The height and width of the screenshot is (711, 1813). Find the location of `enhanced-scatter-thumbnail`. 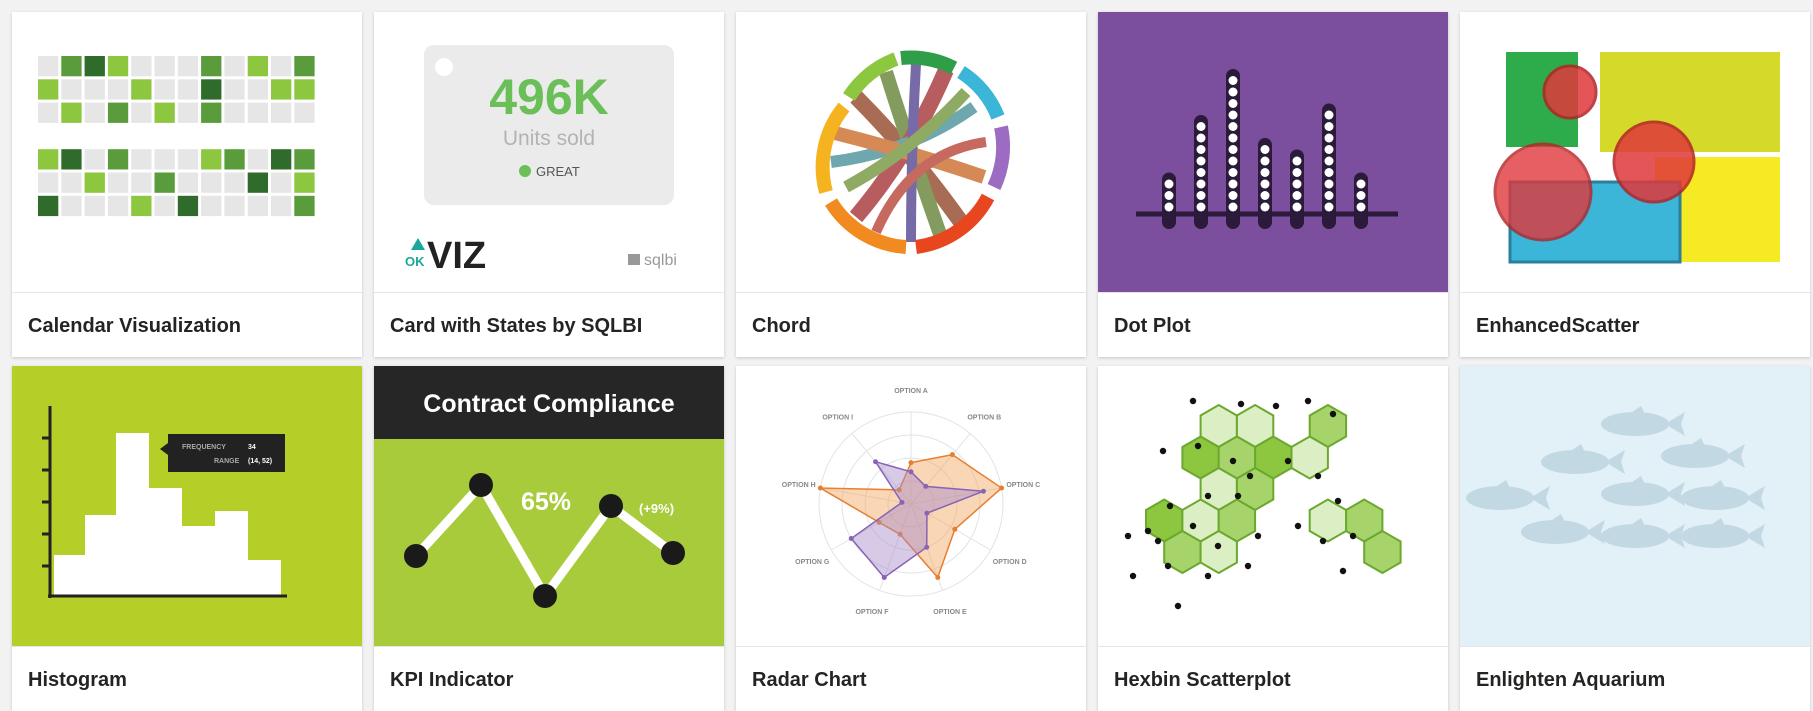

enhanced-scatter-thumbnail is located at coordinates (1635, 152).